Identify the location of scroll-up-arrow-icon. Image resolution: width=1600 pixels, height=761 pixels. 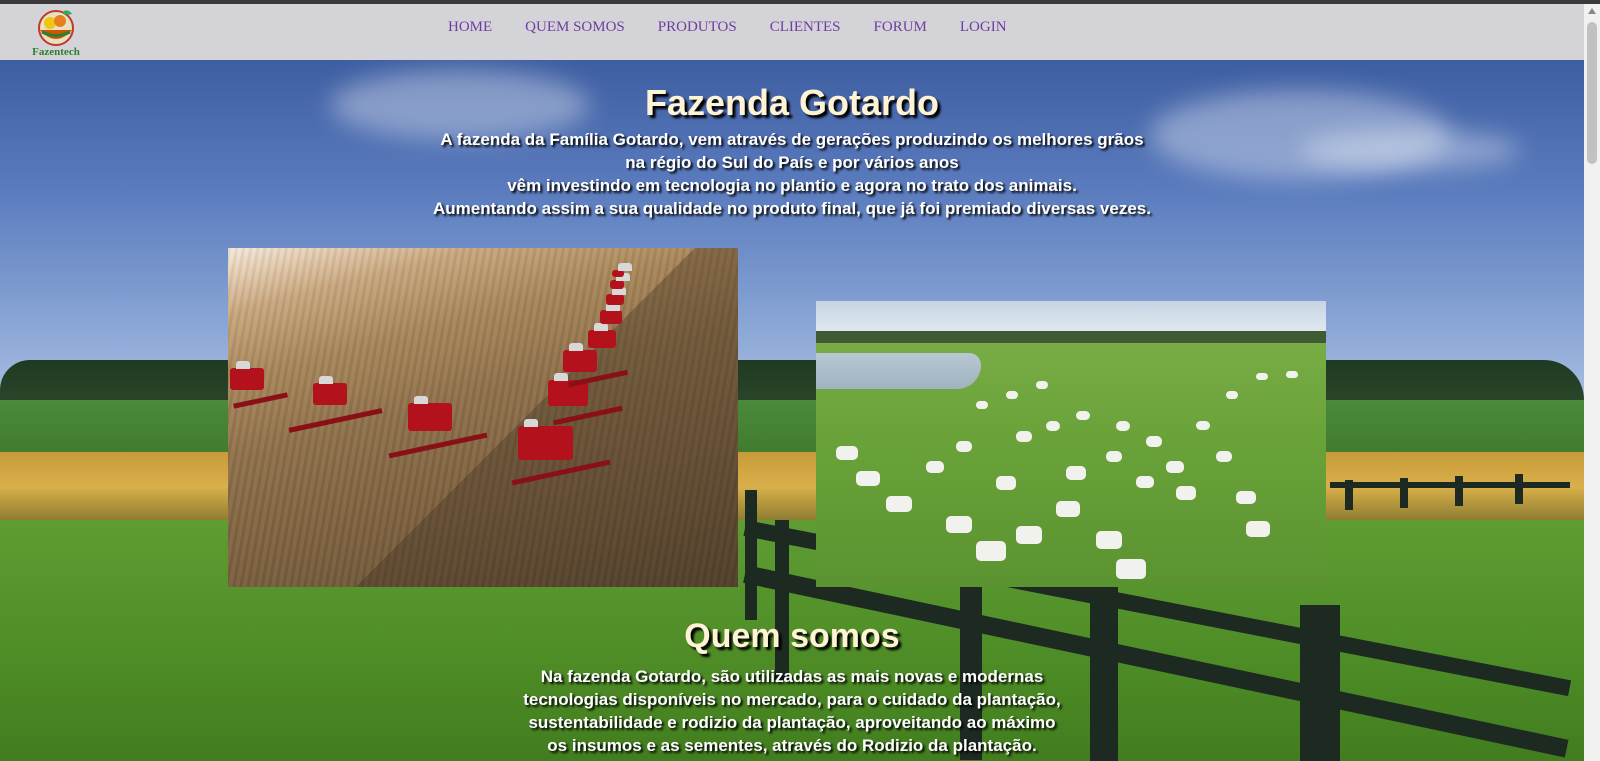
(1592, 11).